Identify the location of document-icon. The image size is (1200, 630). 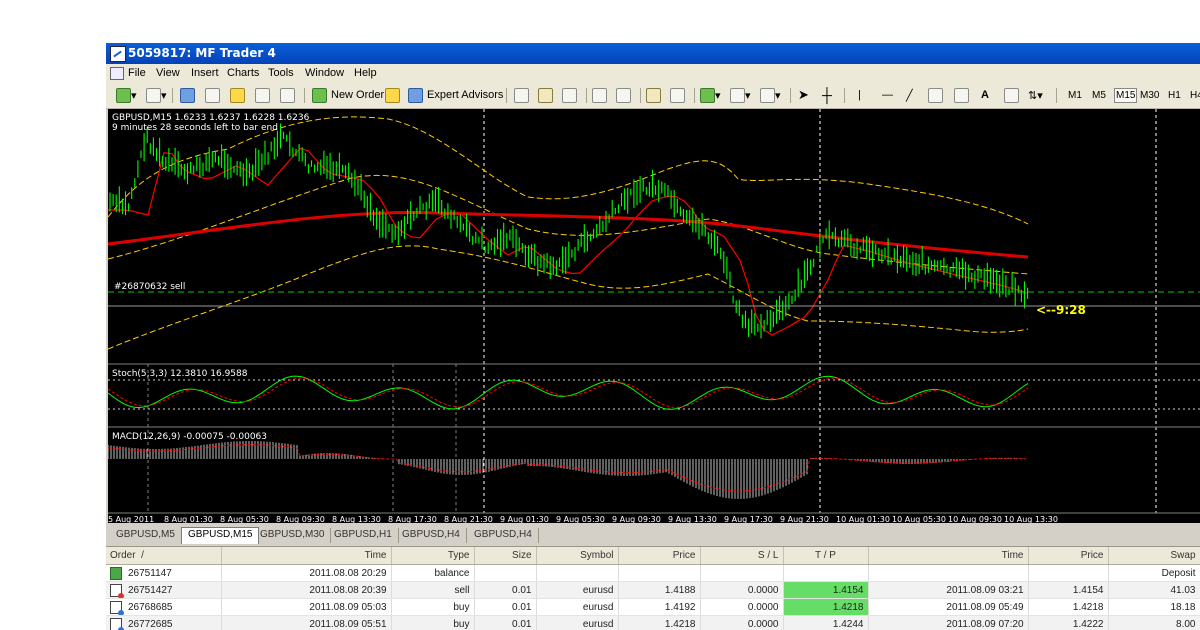
(117, 73).